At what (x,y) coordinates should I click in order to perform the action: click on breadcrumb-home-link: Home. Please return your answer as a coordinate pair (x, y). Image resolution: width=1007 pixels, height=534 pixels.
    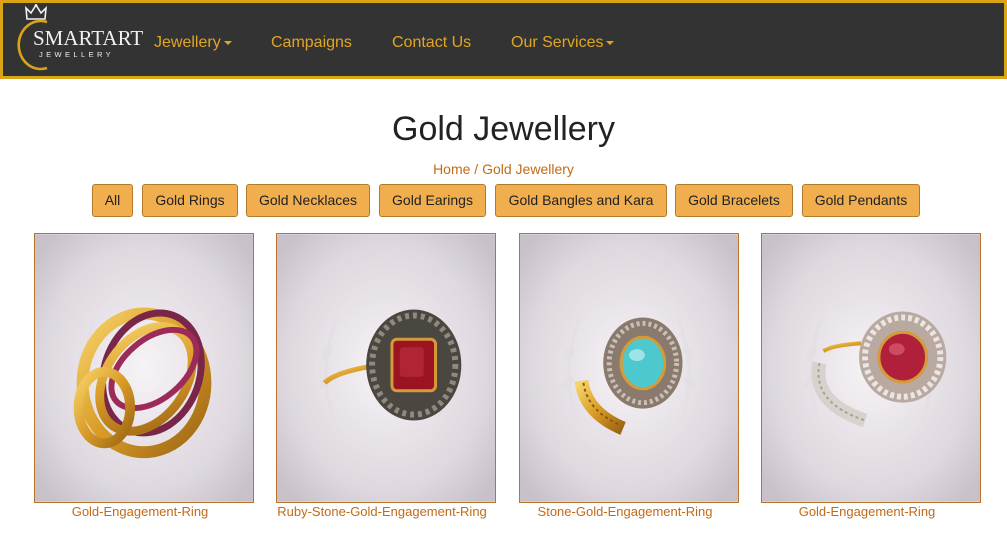
    Looking at the image, I should click on (451, 169).